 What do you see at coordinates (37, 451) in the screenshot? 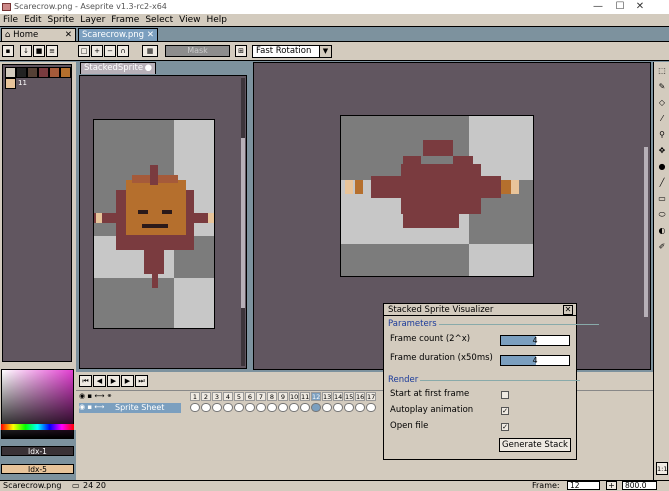
I see `foreground-color-index: Idx-1` at bounding box center [37, 451].